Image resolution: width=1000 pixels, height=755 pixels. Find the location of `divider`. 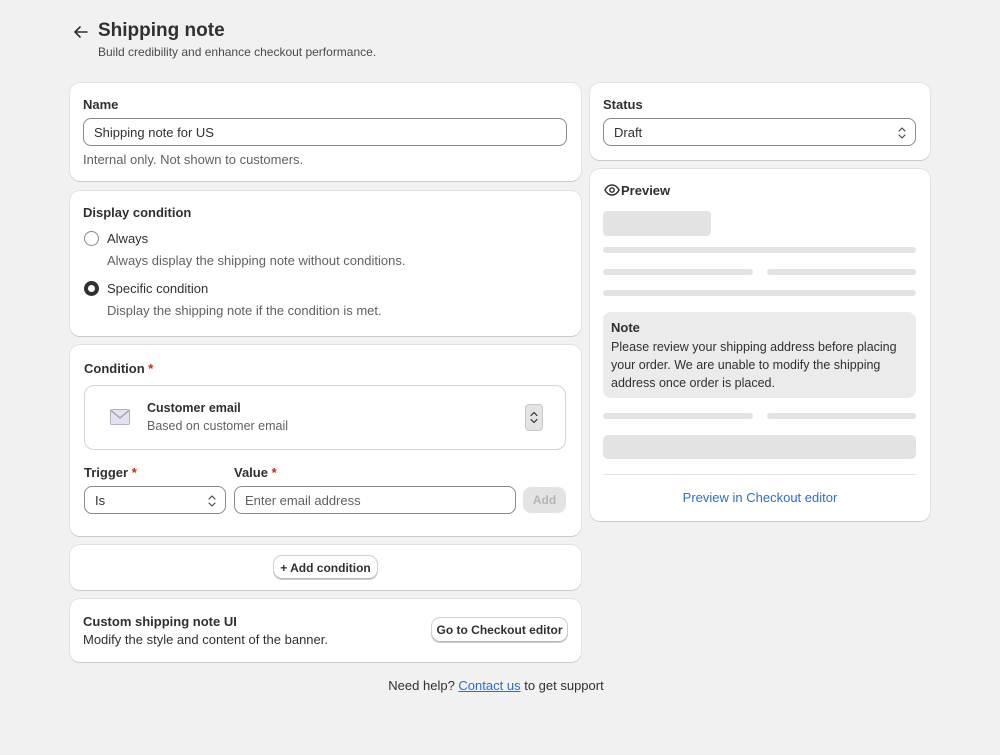

divider is located at coordinates (759, 474).